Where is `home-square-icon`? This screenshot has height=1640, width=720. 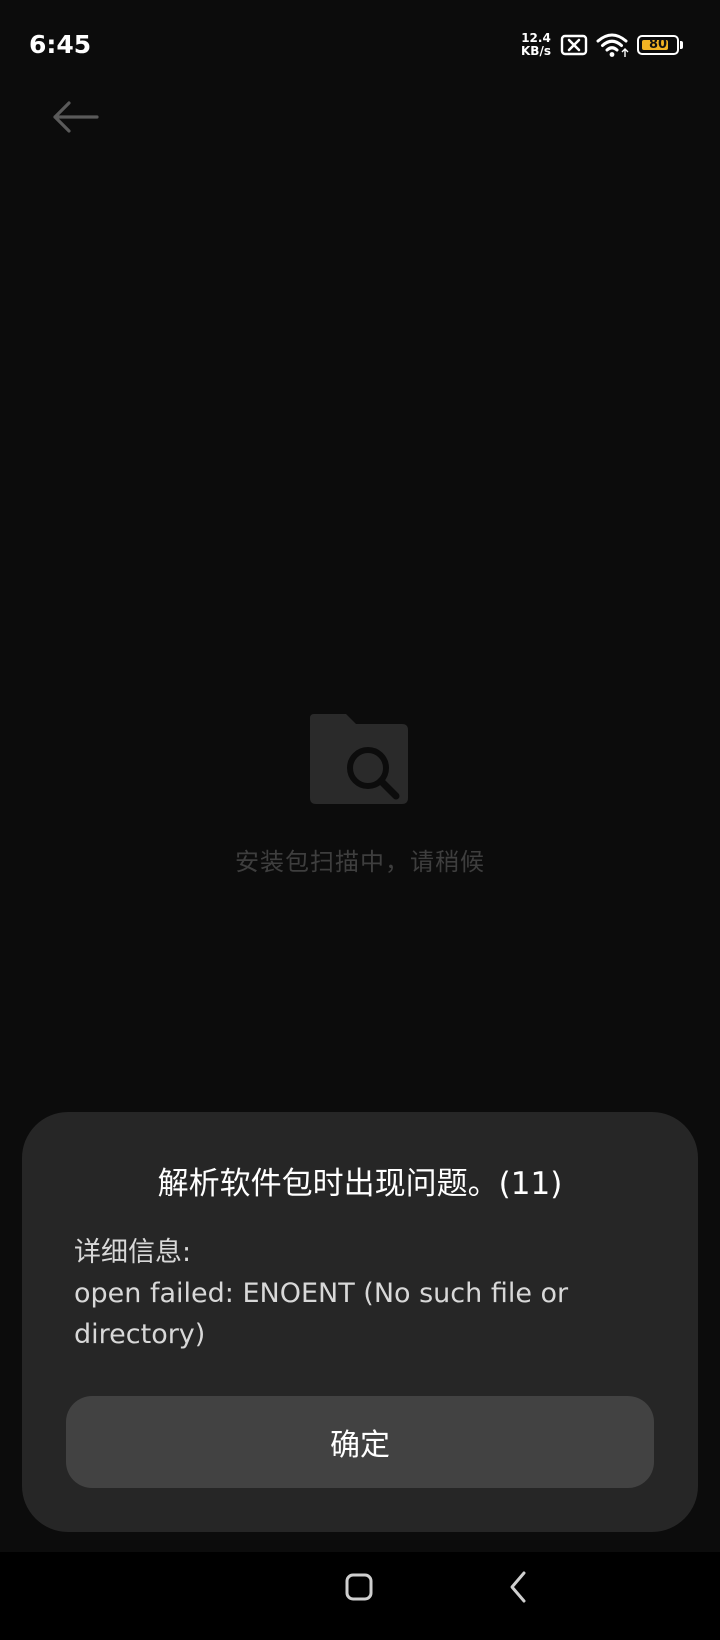
home-square-icon is located at coordinates (359, 1587).